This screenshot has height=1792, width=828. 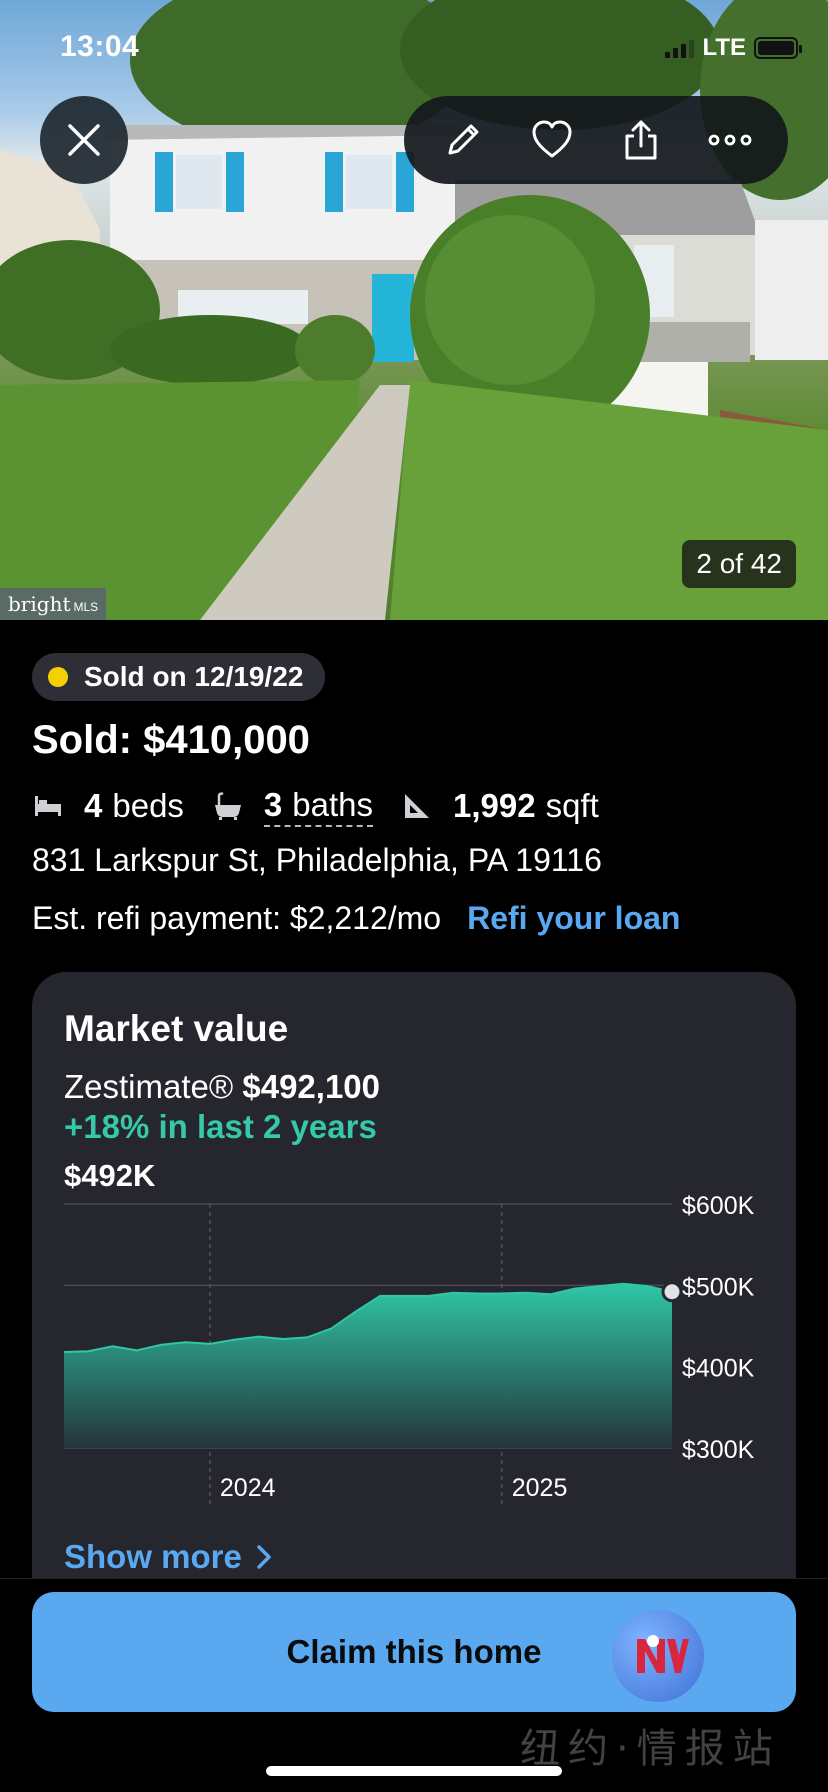 I want to click on chevron-right-icon, so click(x=264, y=1557).